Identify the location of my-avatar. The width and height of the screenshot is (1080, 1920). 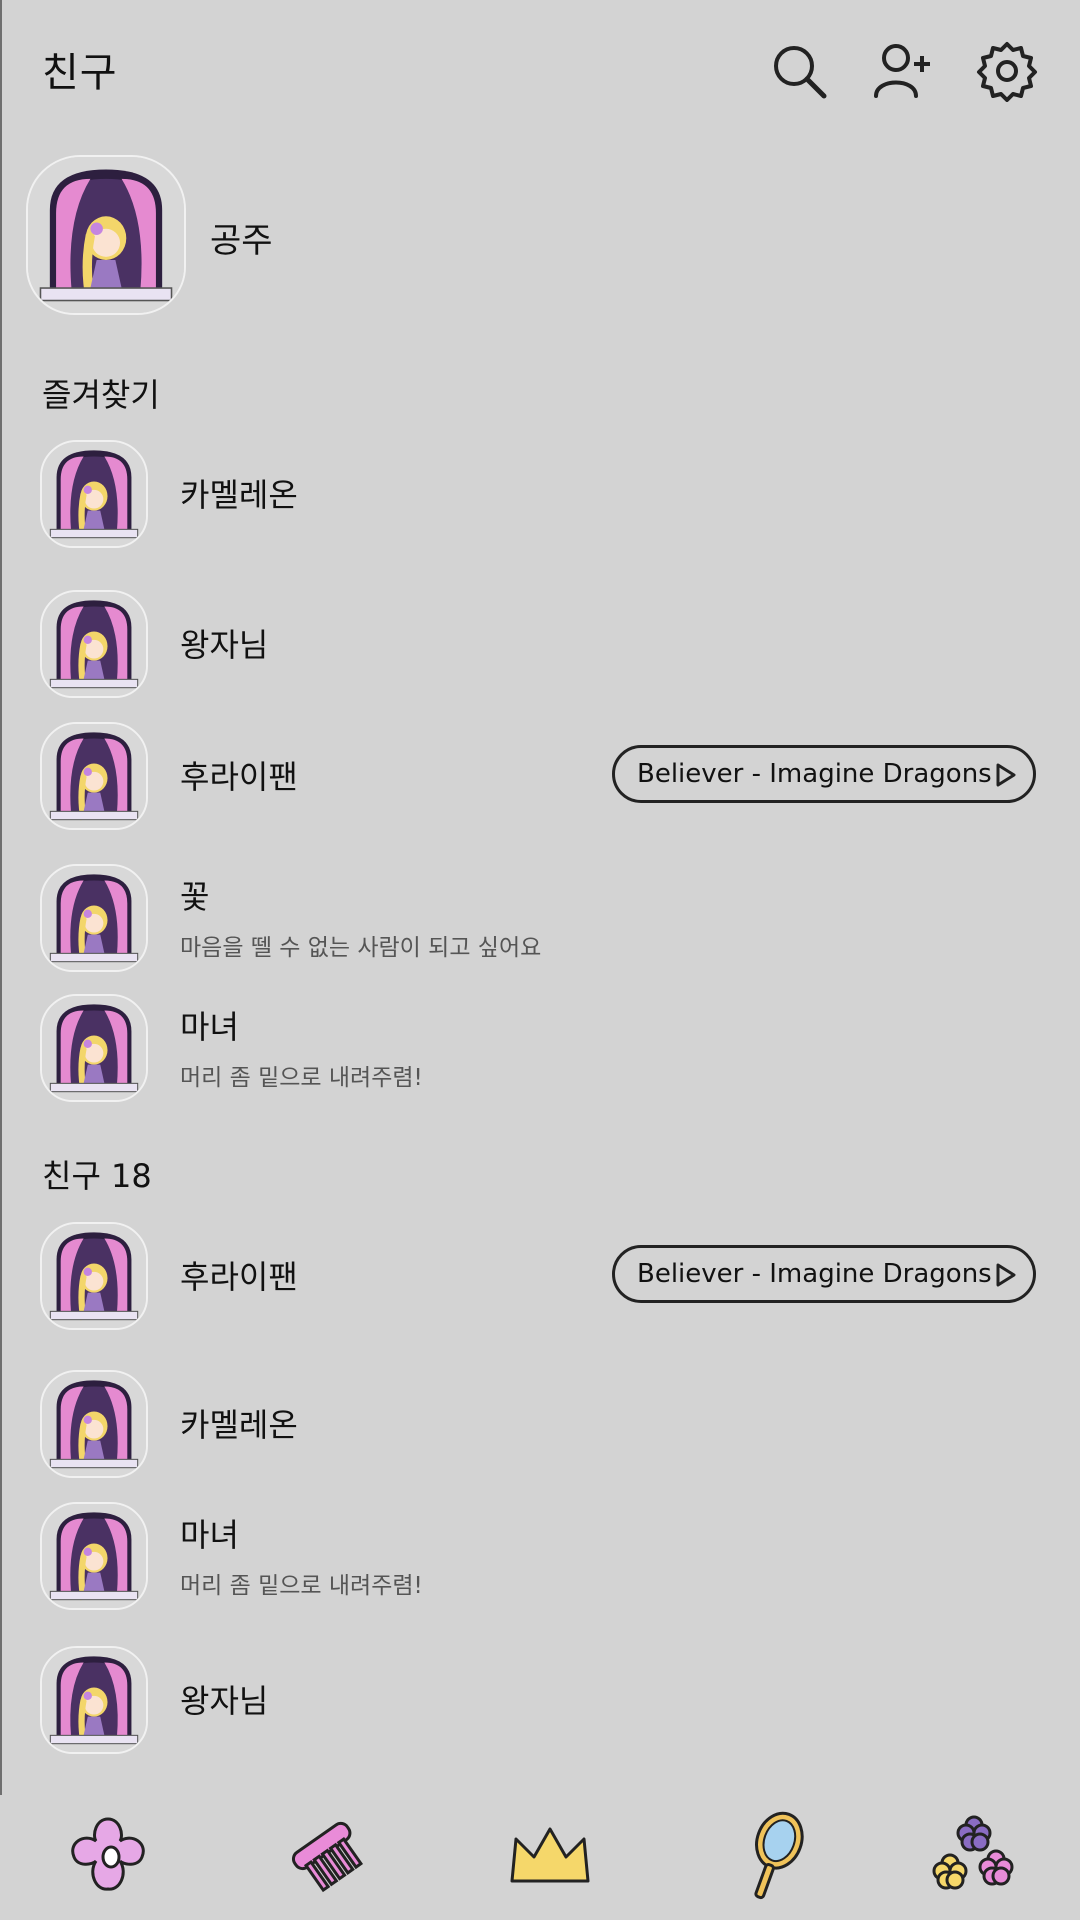
(106, 235).